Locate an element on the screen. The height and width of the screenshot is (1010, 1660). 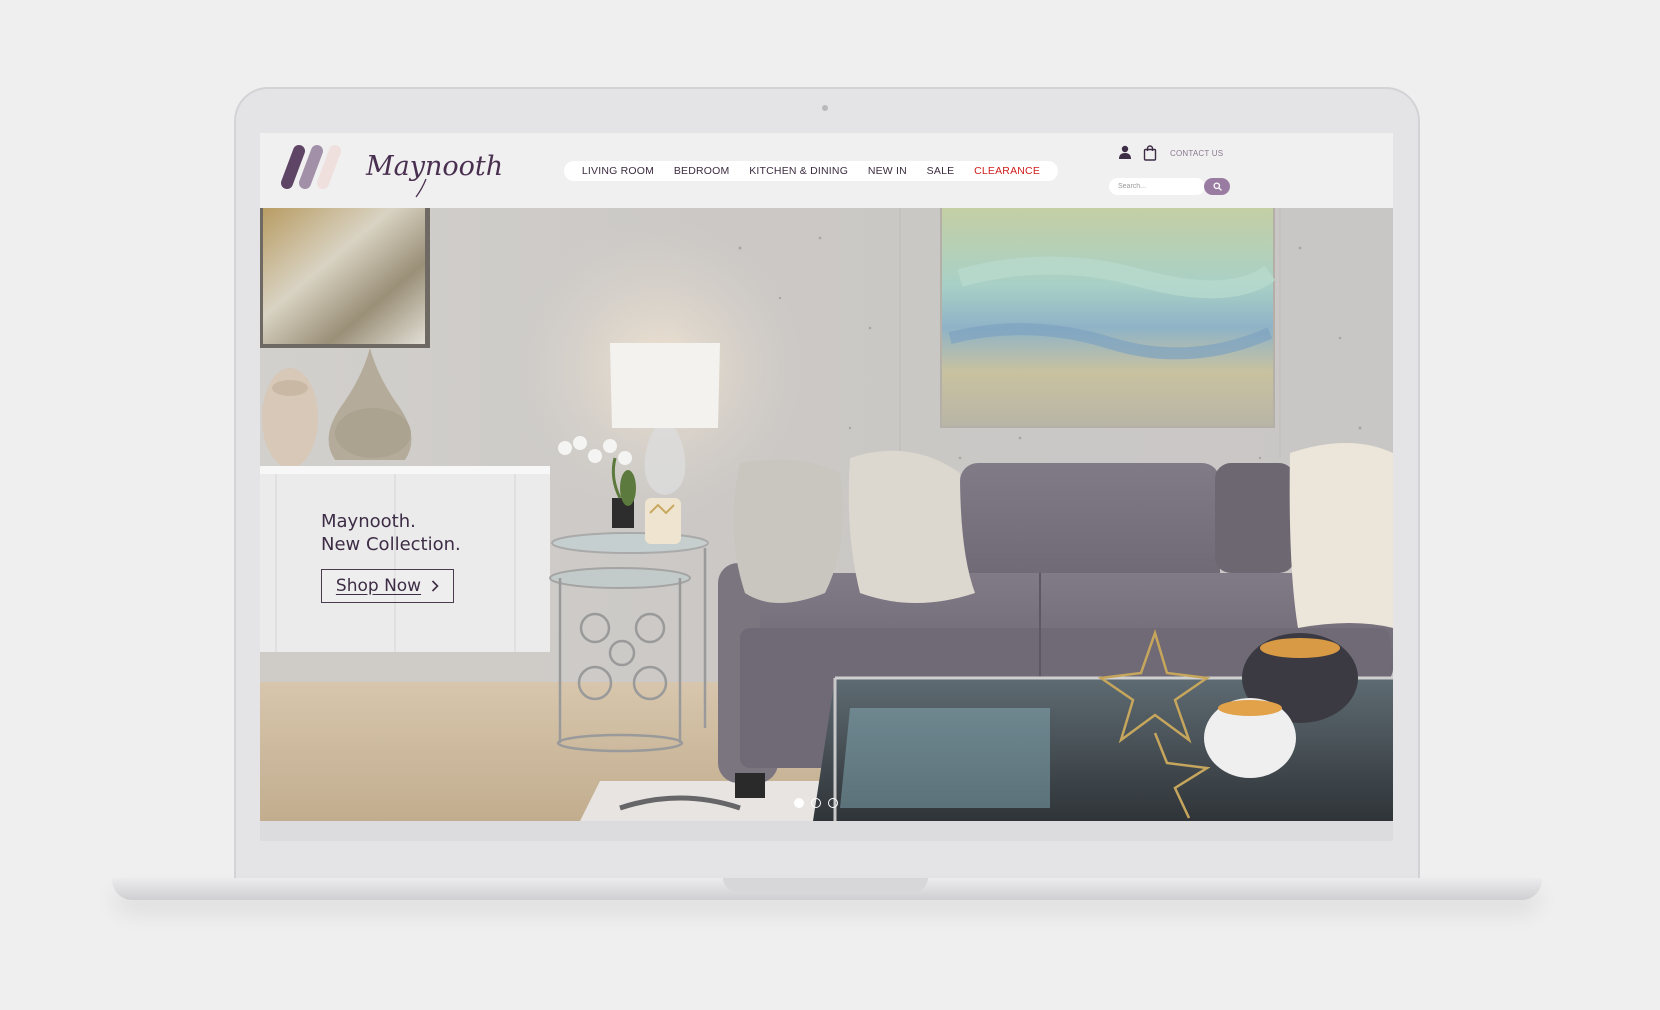
contact-us-link: CONTACT US is located at coordinates (1196, 153).